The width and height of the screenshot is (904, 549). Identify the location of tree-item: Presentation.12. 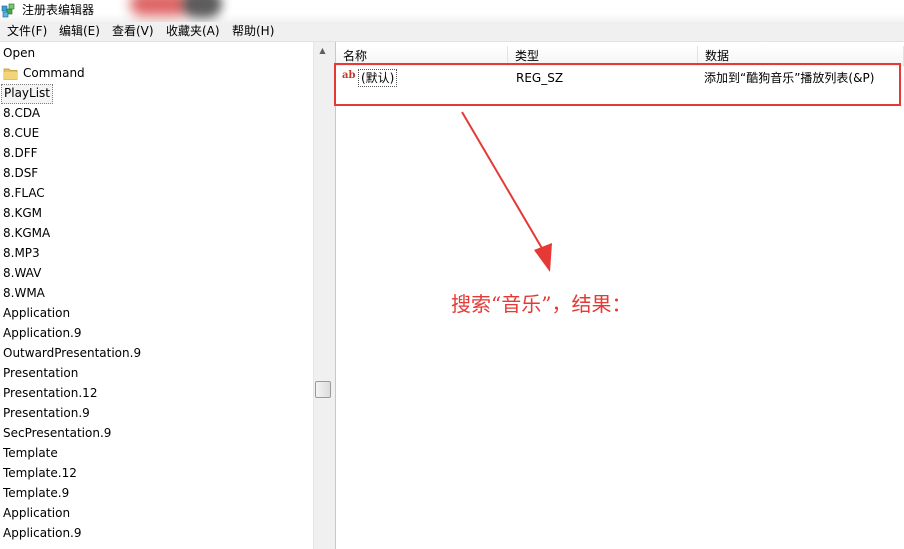
(50, 393).